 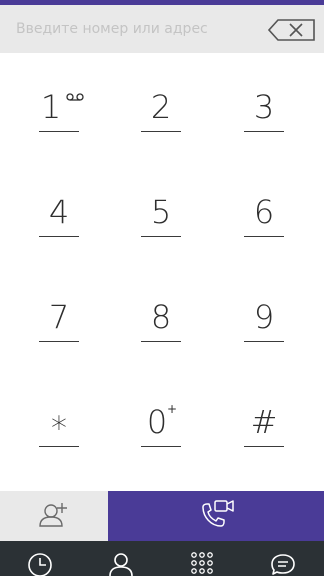 I want to click on nav-chat, so click(x=283, y=558).